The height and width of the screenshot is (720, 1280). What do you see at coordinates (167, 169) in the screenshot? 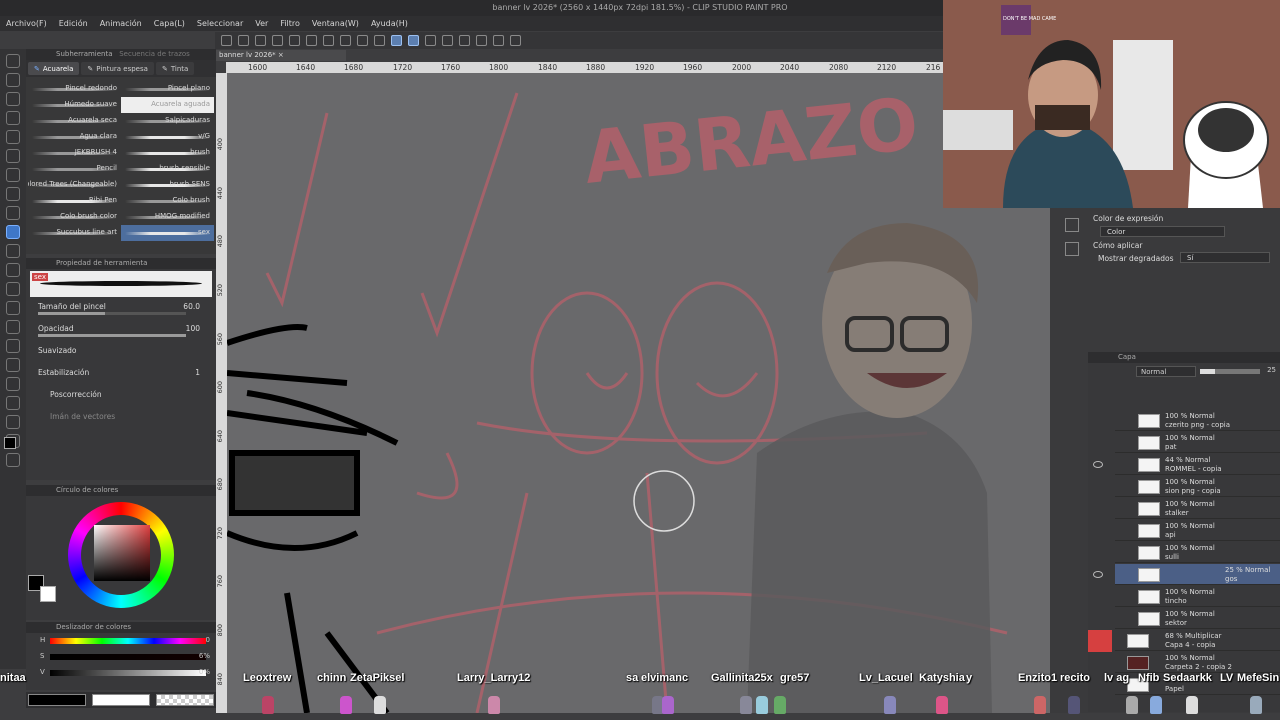
I see `brush-item: brush sensible` at bounding box center [167, 169].